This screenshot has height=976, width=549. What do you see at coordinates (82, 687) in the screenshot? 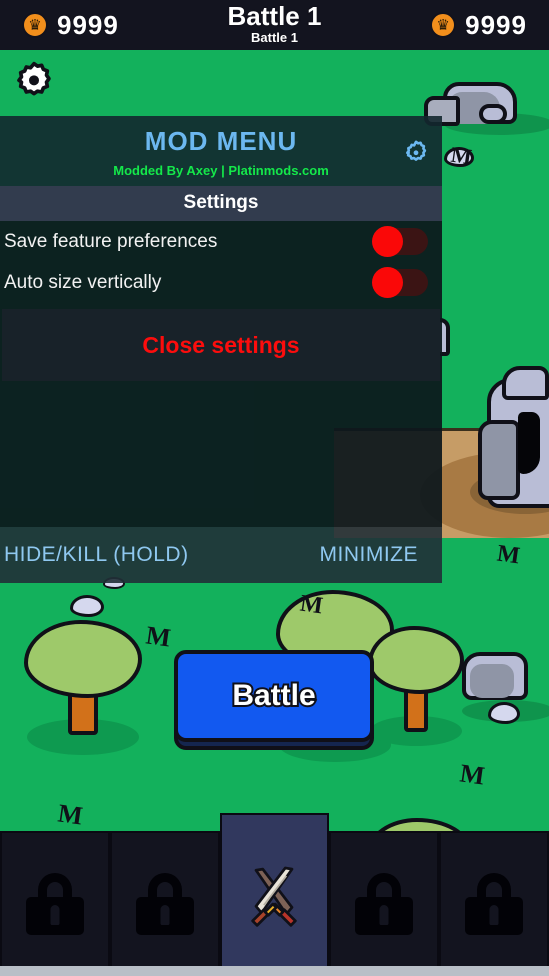
I see `tree-left` at bounding box center [82, 687].